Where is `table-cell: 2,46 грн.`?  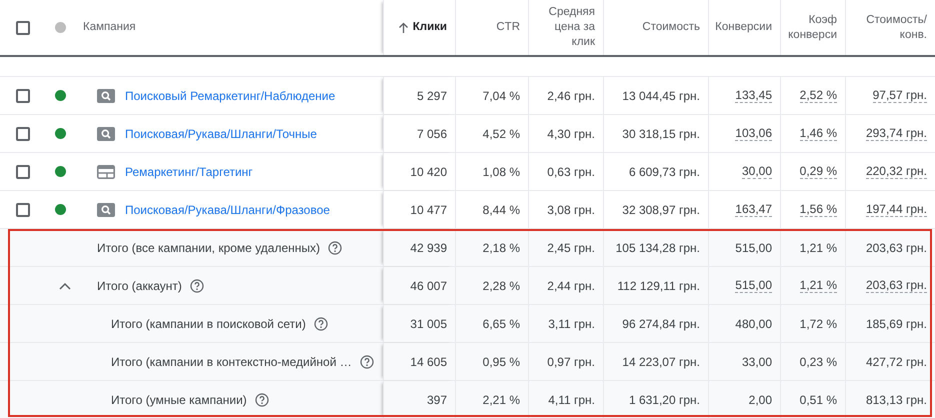 table-cell: 2,46 грн. is located at coordinates (571, 95).